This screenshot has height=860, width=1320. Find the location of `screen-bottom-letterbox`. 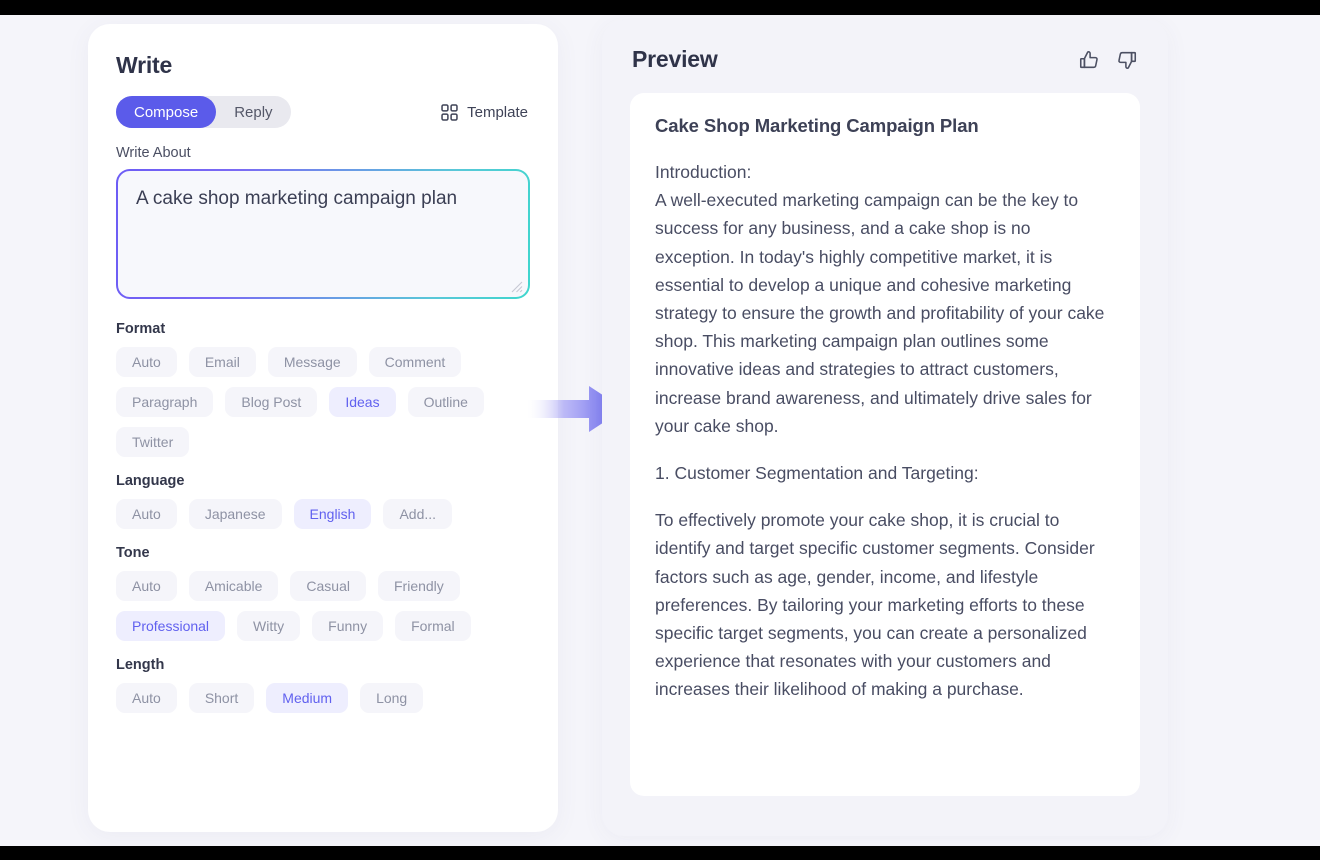

screen-bottom-letterbox is located at coordinates (660, 853).